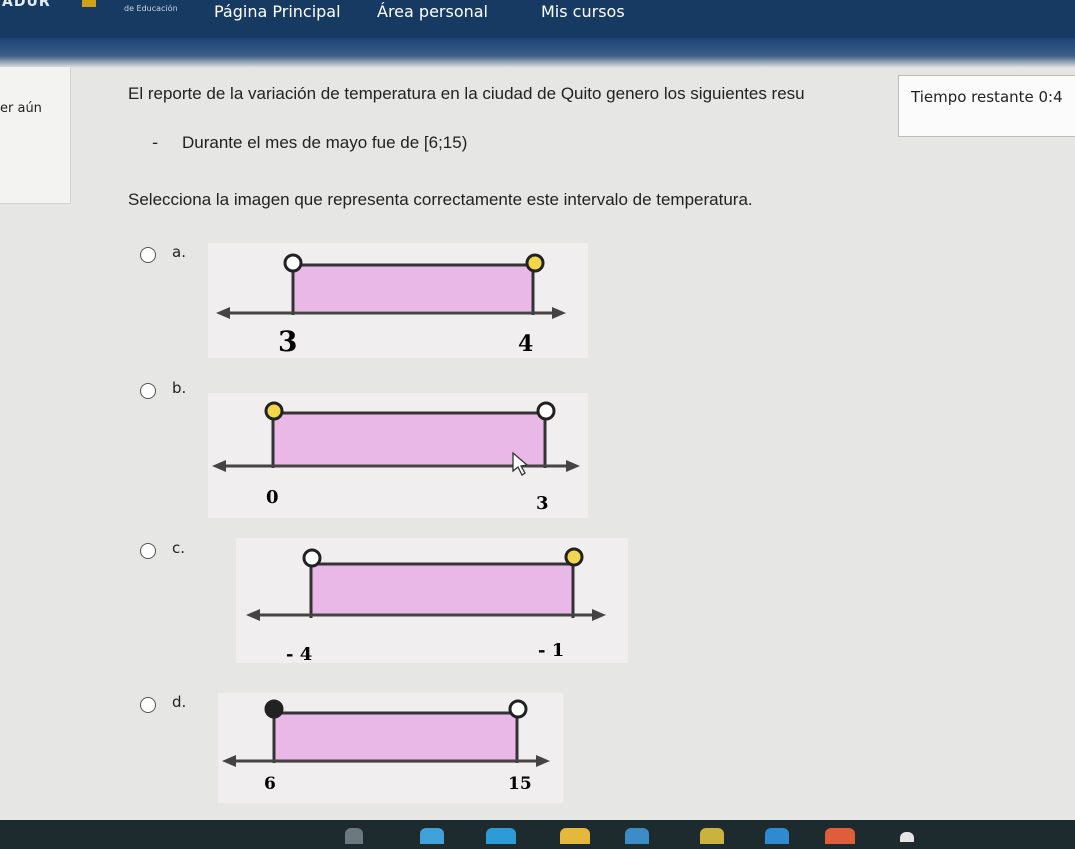 This screenshot has width=1075, height=849. What do you see at coordinates (26, 5) in the screenshot?
I see `site-logo: ADUR` at bounding box center [26, 5].